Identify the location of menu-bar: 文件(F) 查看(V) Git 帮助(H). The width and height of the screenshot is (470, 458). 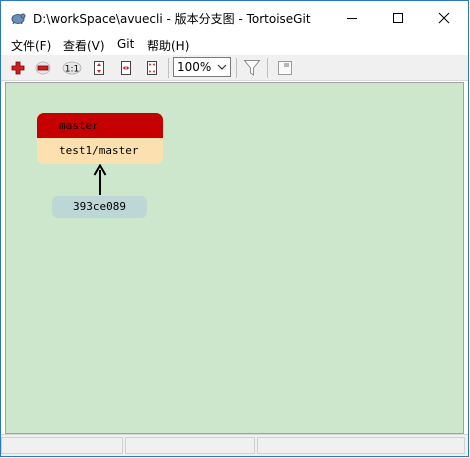
(234, 45).